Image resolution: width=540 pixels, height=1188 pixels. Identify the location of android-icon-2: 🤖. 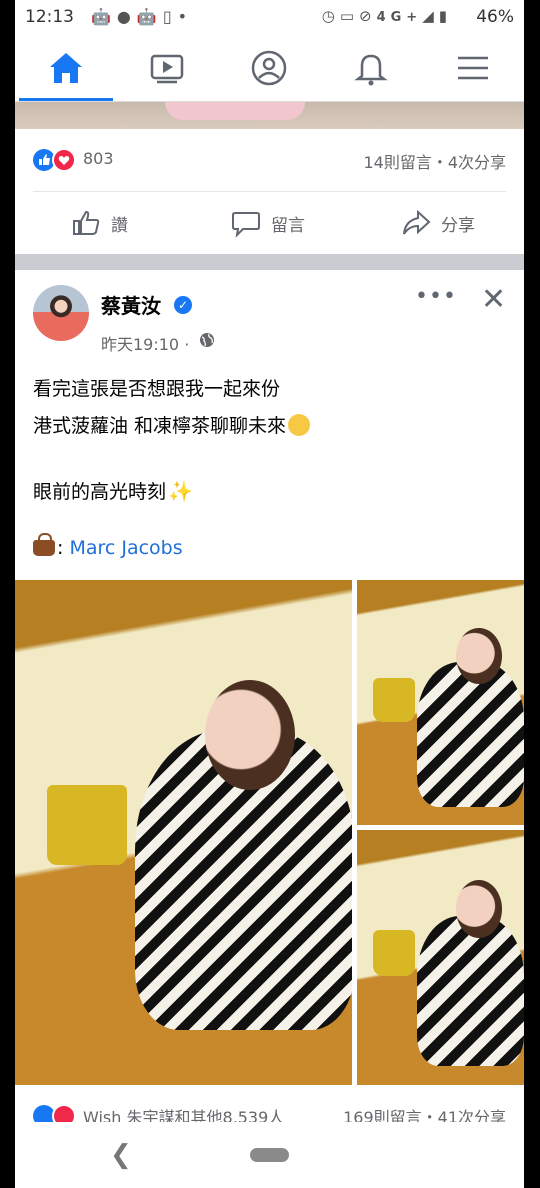
(149, 16).